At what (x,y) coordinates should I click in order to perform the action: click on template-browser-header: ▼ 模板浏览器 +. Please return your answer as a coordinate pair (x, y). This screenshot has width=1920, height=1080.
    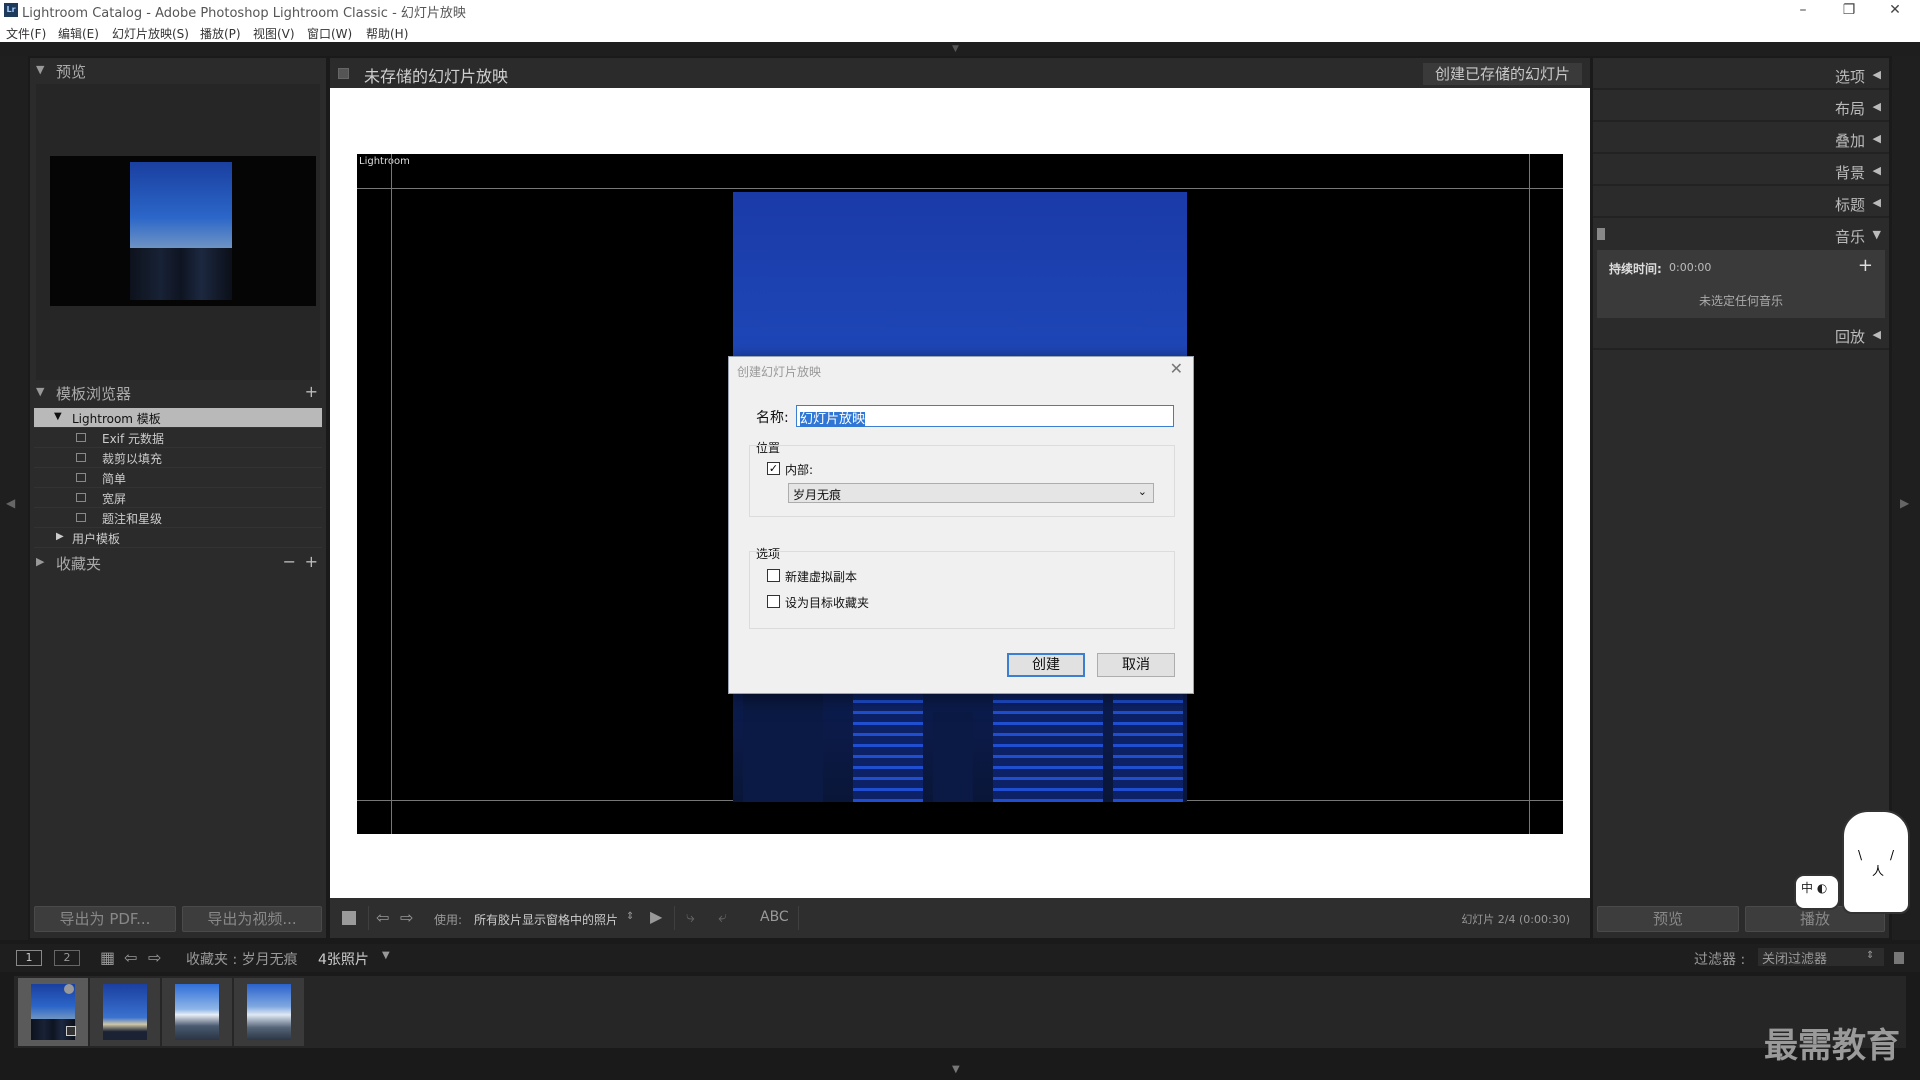
    Looking at the image, I should click on (178, 393).